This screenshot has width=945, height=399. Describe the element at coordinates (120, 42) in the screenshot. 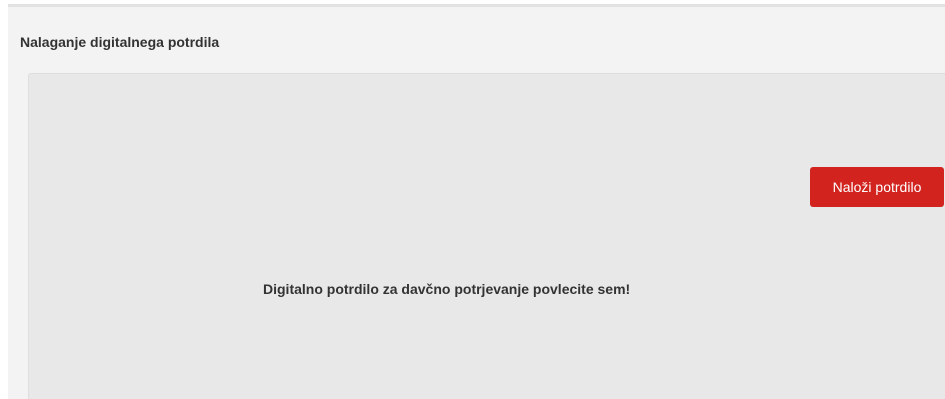

I see `panel-title: Nalaganje digitalnega potrdila` at that location.